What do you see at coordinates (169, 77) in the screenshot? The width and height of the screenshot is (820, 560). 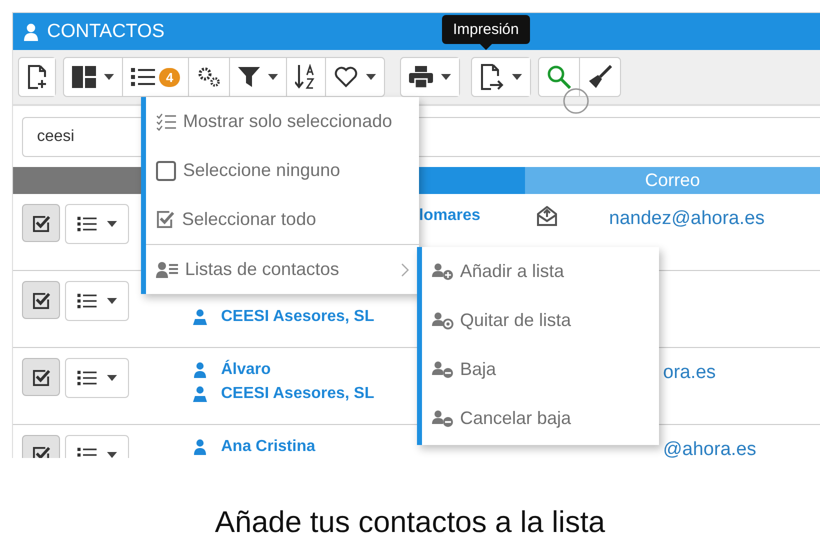 I see `count-badge: 4` at bounding box center [169, 77].